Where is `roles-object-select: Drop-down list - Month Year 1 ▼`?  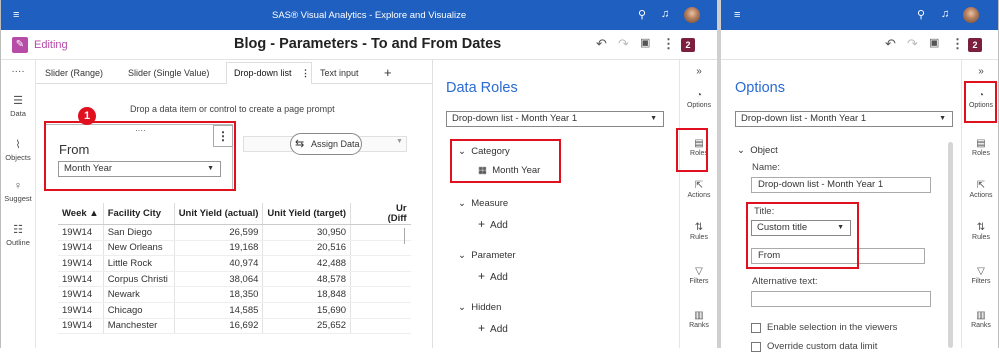
roles-object-select: Drop-down list - Month Year 1 ▼ is located at coordinates (555, 119).